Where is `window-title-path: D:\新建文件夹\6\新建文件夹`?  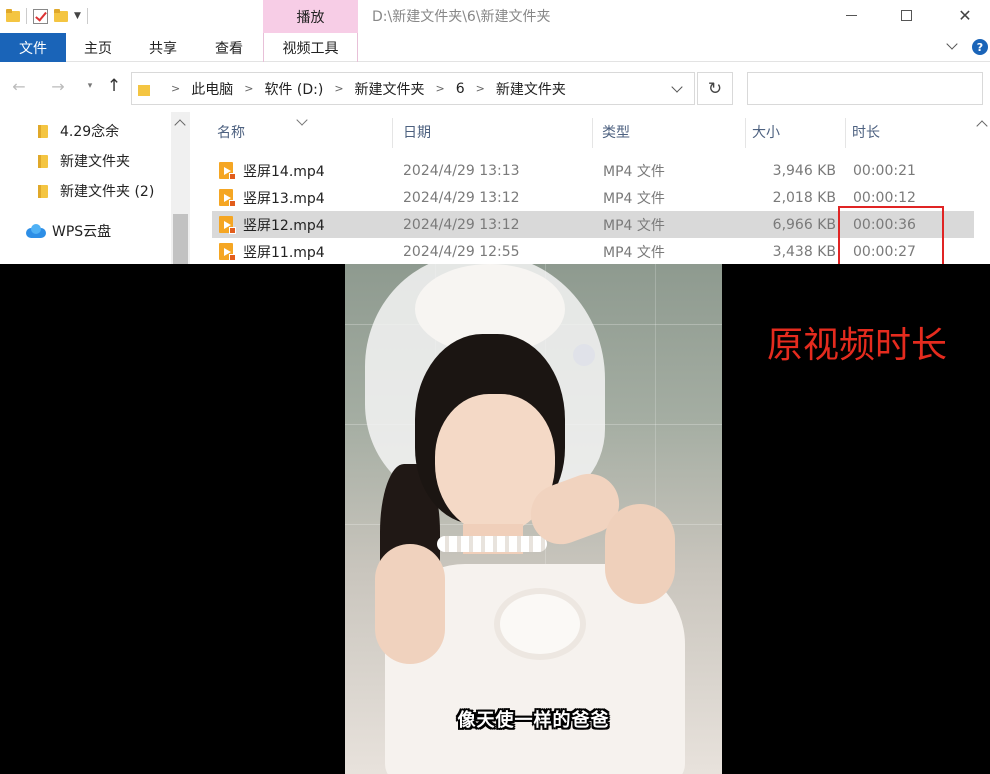 window-title-path: D:\新建文件夹\6\新建文件夹 is located at coordinates (461, 17).